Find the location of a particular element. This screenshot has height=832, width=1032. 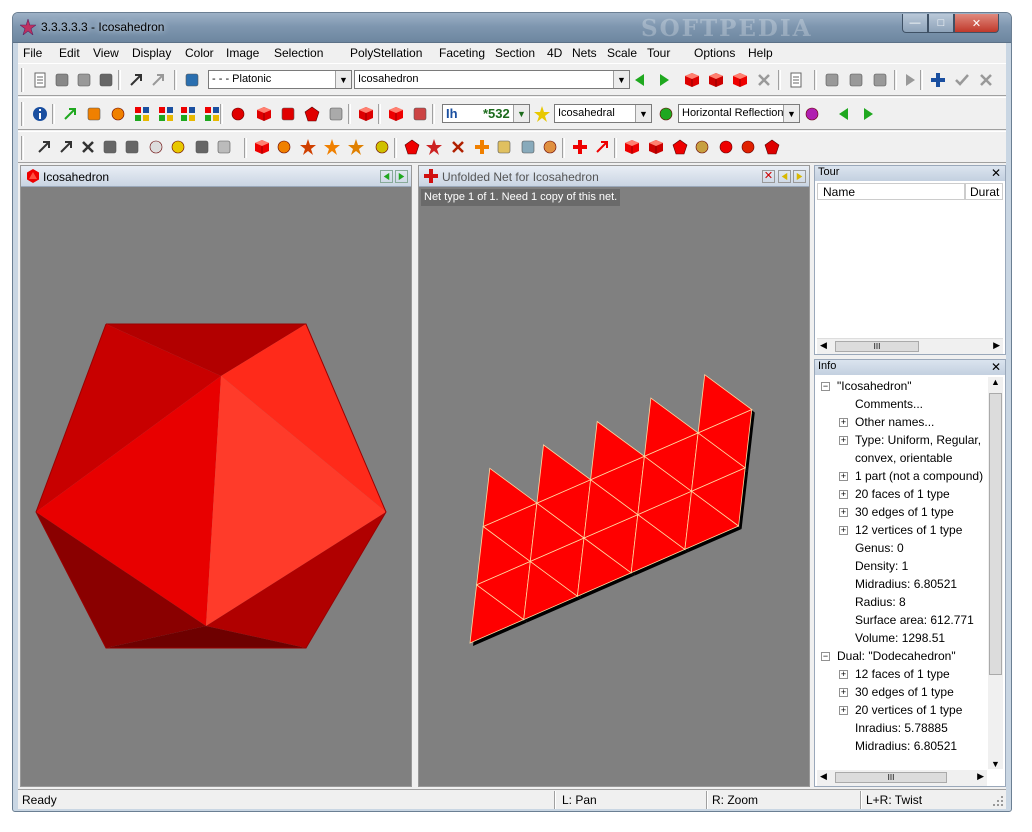

pointer-icon is located at coordinates (44, 147).